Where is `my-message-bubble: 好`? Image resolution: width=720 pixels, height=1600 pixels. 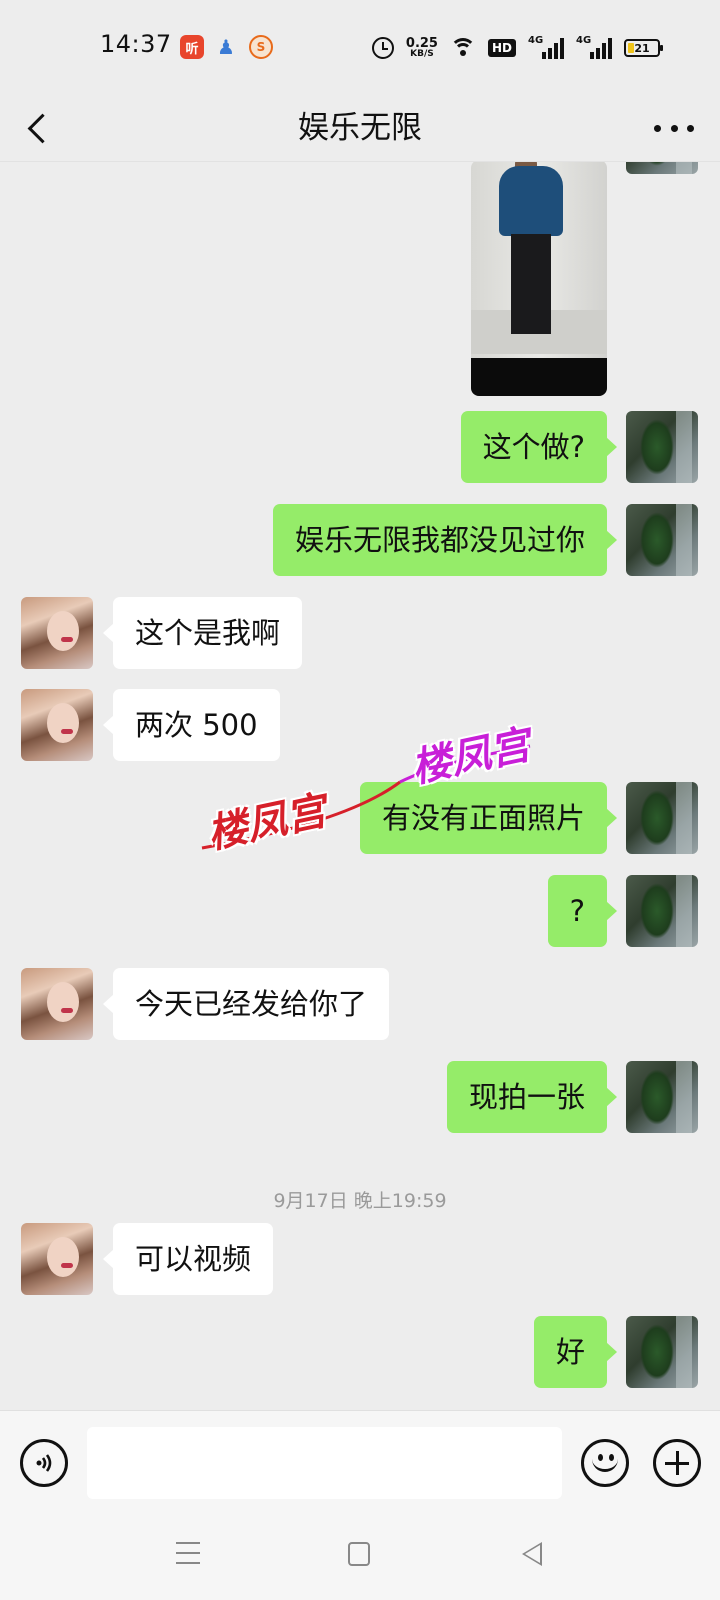
my-message-bubble: 好 is located at coordinates (575, 1352).